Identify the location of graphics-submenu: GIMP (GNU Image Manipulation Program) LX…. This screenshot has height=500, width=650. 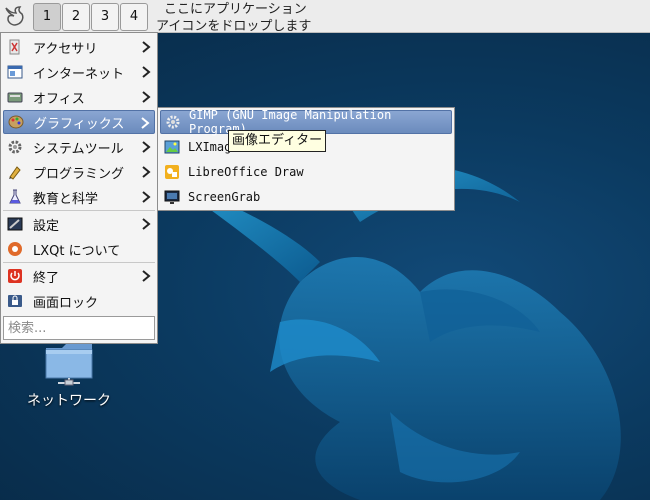
(306, 159).